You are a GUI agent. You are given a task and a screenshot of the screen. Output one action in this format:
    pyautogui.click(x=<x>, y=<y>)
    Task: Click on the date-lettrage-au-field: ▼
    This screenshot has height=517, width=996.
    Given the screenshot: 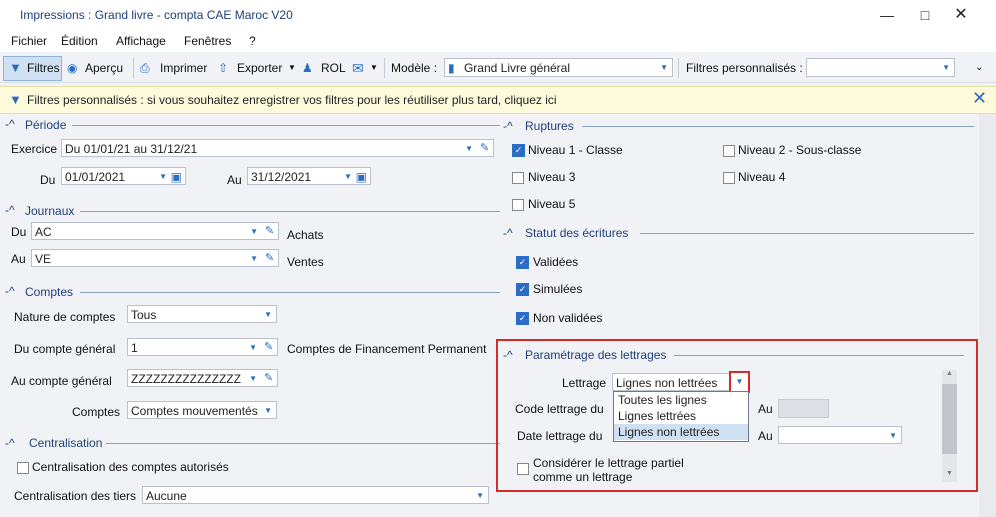 What is the action you would take?
    pyautogui.click(x=840, y=435)
    